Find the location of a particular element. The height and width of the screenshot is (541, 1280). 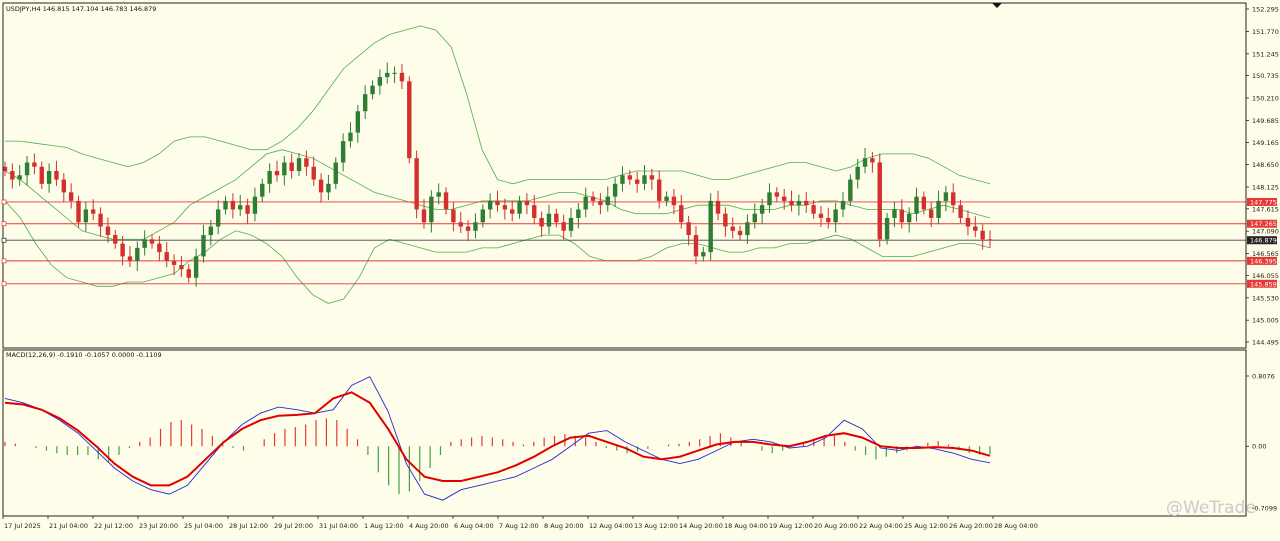

price-tick-label: 149.685 is located at coordinates (1265, 121).